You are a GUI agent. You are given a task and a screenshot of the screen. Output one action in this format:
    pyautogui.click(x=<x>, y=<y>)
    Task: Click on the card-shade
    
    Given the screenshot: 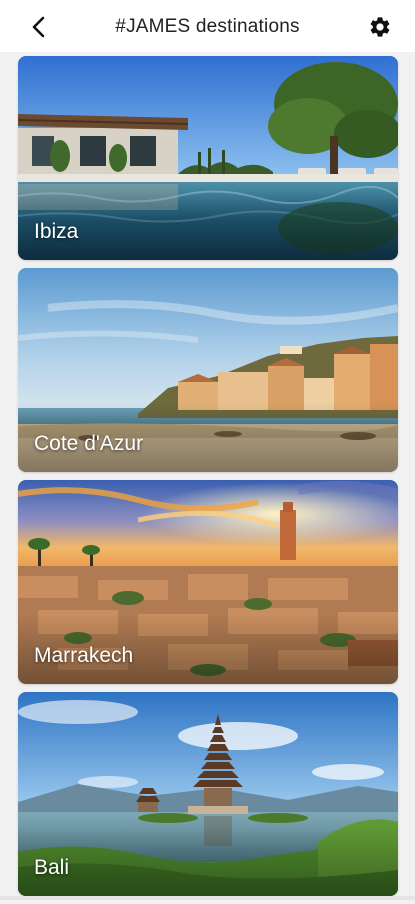 What is the action you would take?
    pyautogui.click(x=208, y=861)
    